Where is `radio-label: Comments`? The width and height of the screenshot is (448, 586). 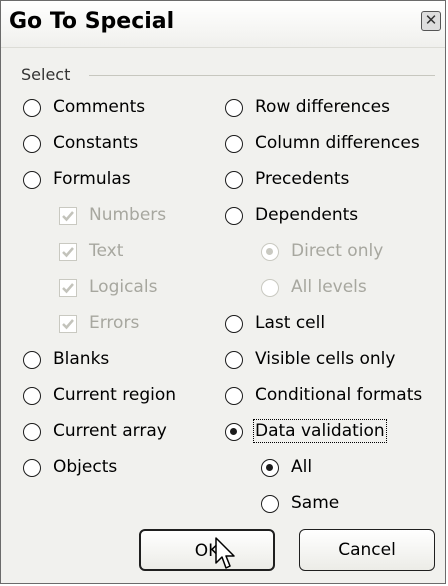
radio-label: Comments is located at coordinates (99, 107).